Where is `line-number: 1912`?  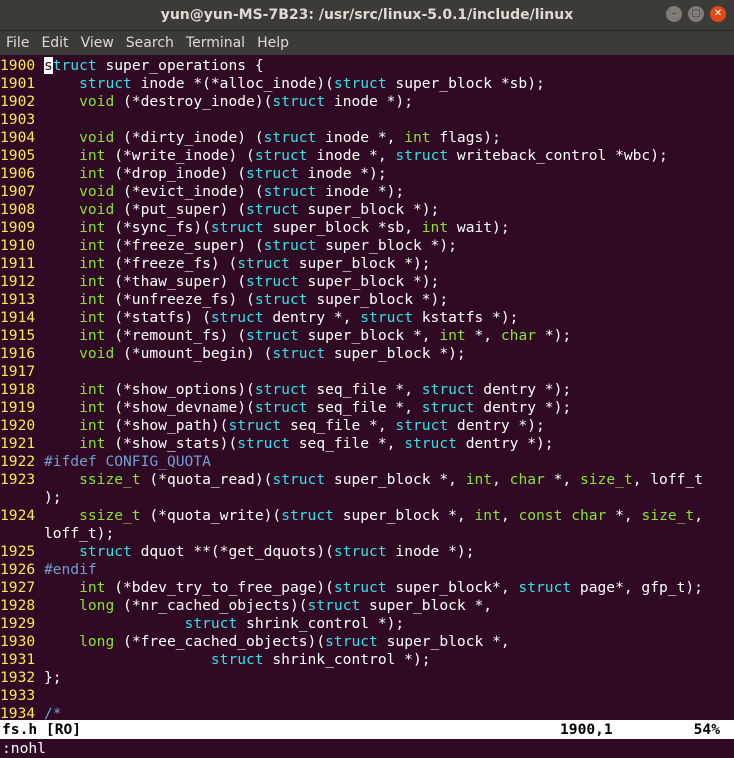
line-number: 1912 is located at coordinates (22, 281).